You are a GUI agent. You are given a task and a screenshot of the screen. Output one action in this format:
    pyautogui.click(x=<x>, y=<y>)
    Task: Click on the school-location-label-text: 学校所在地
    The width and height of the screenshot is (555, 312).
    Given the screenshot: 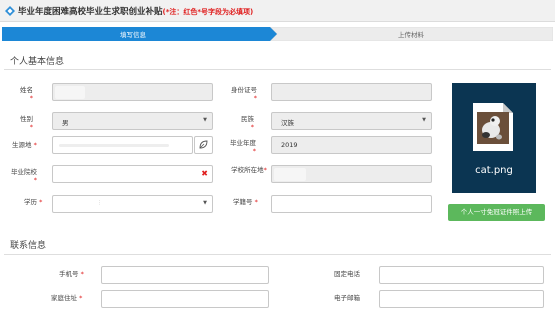 What is the action you would take?
    pyautogui.click(x=247, y=170)
    